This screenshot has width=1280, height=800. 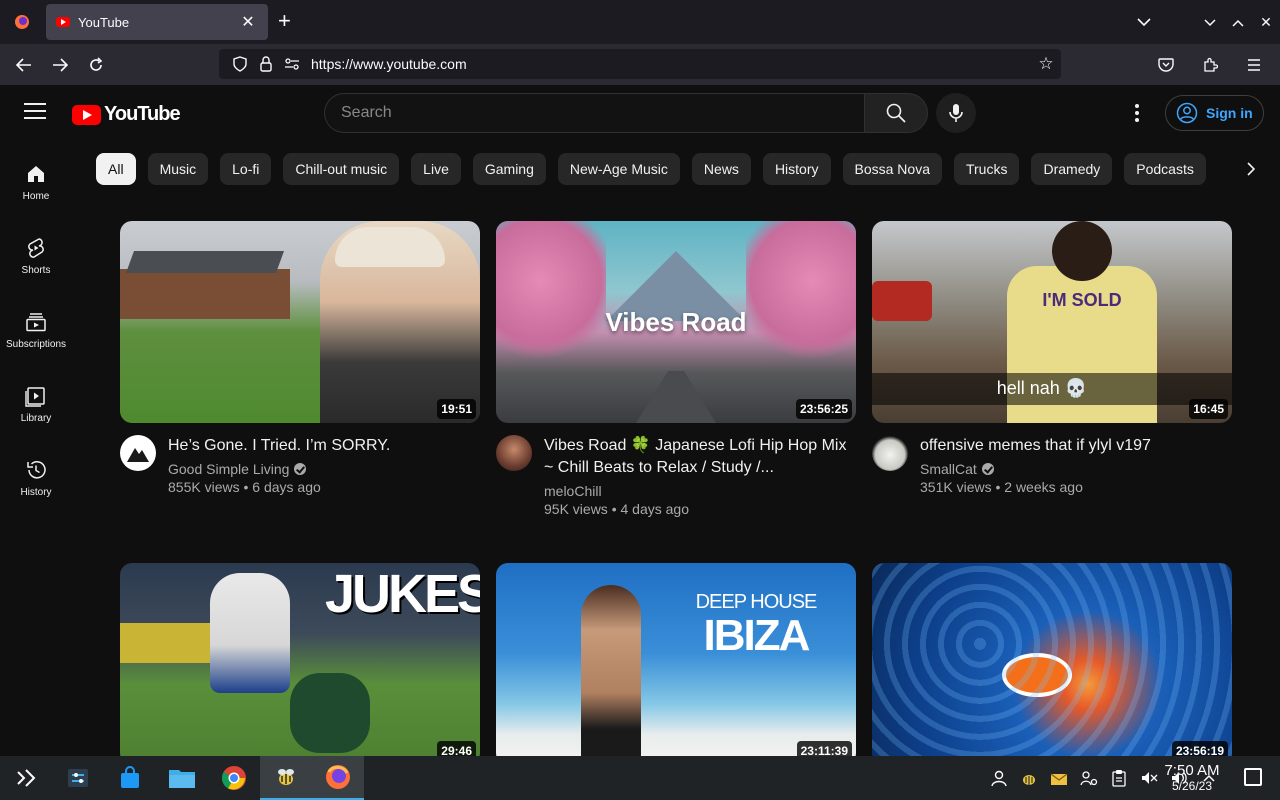 I want to click on chip-news: News, so click(x=721, y=169).